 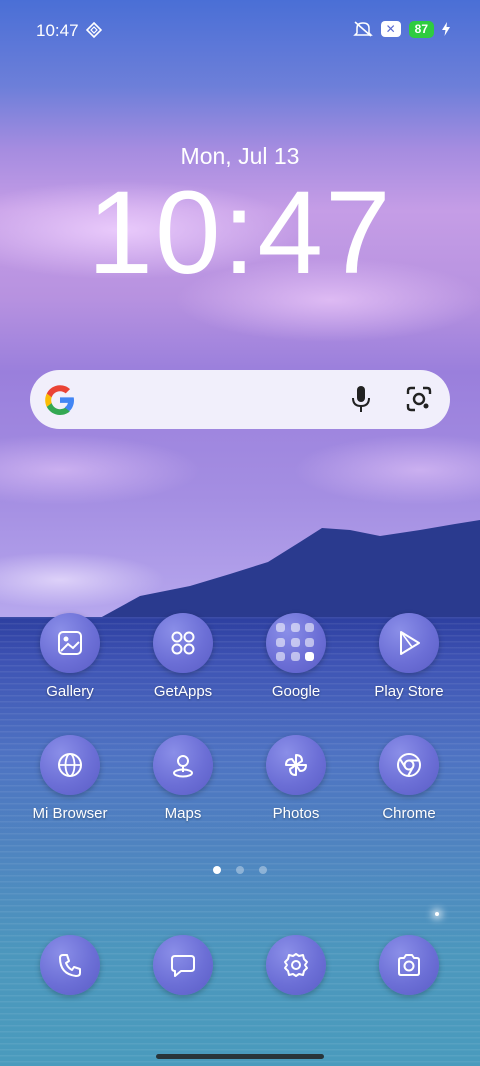 What do you see at coordinates (59, 400) in the screenshot?
I see `google-logo-icon` at bounding box center [59, 400].